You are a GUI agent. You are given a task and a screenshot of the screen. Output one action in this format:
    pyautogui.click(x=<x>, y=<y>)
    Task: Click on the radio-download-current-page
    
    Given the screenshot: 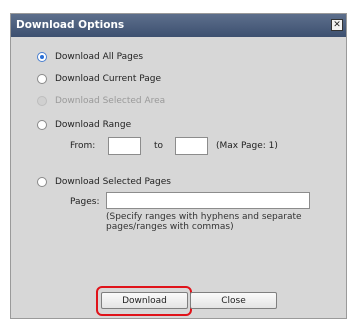 What is the action you would take?
    pyautogui.click(x=42, y=79)
    